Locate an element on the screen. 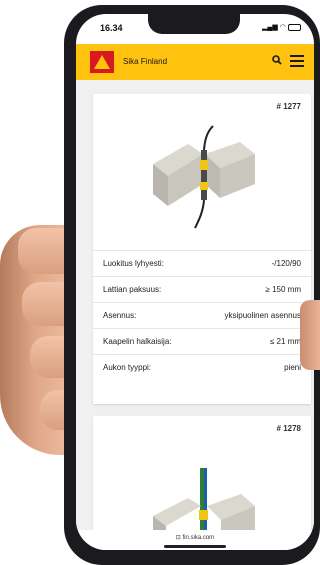 Image resolution: width=320 pixels, height=565 pixels. notch is located at coordinates (194, 24).